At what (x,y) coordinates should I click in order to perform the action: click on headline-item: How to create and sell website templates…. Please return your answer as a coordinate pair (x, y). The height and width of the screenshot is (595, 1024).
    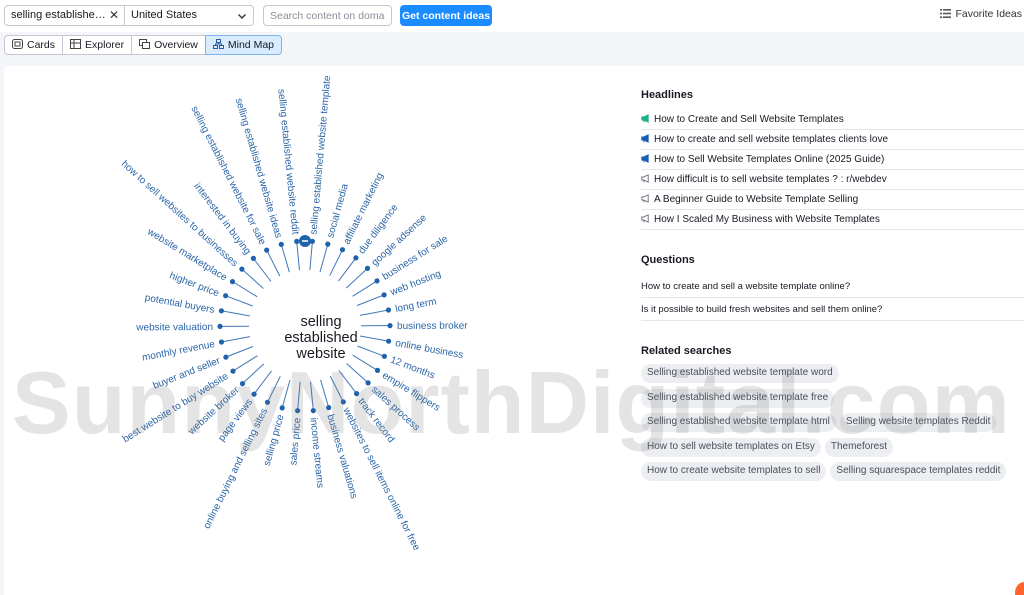
    Looking at the image, I should click on (832, 140).